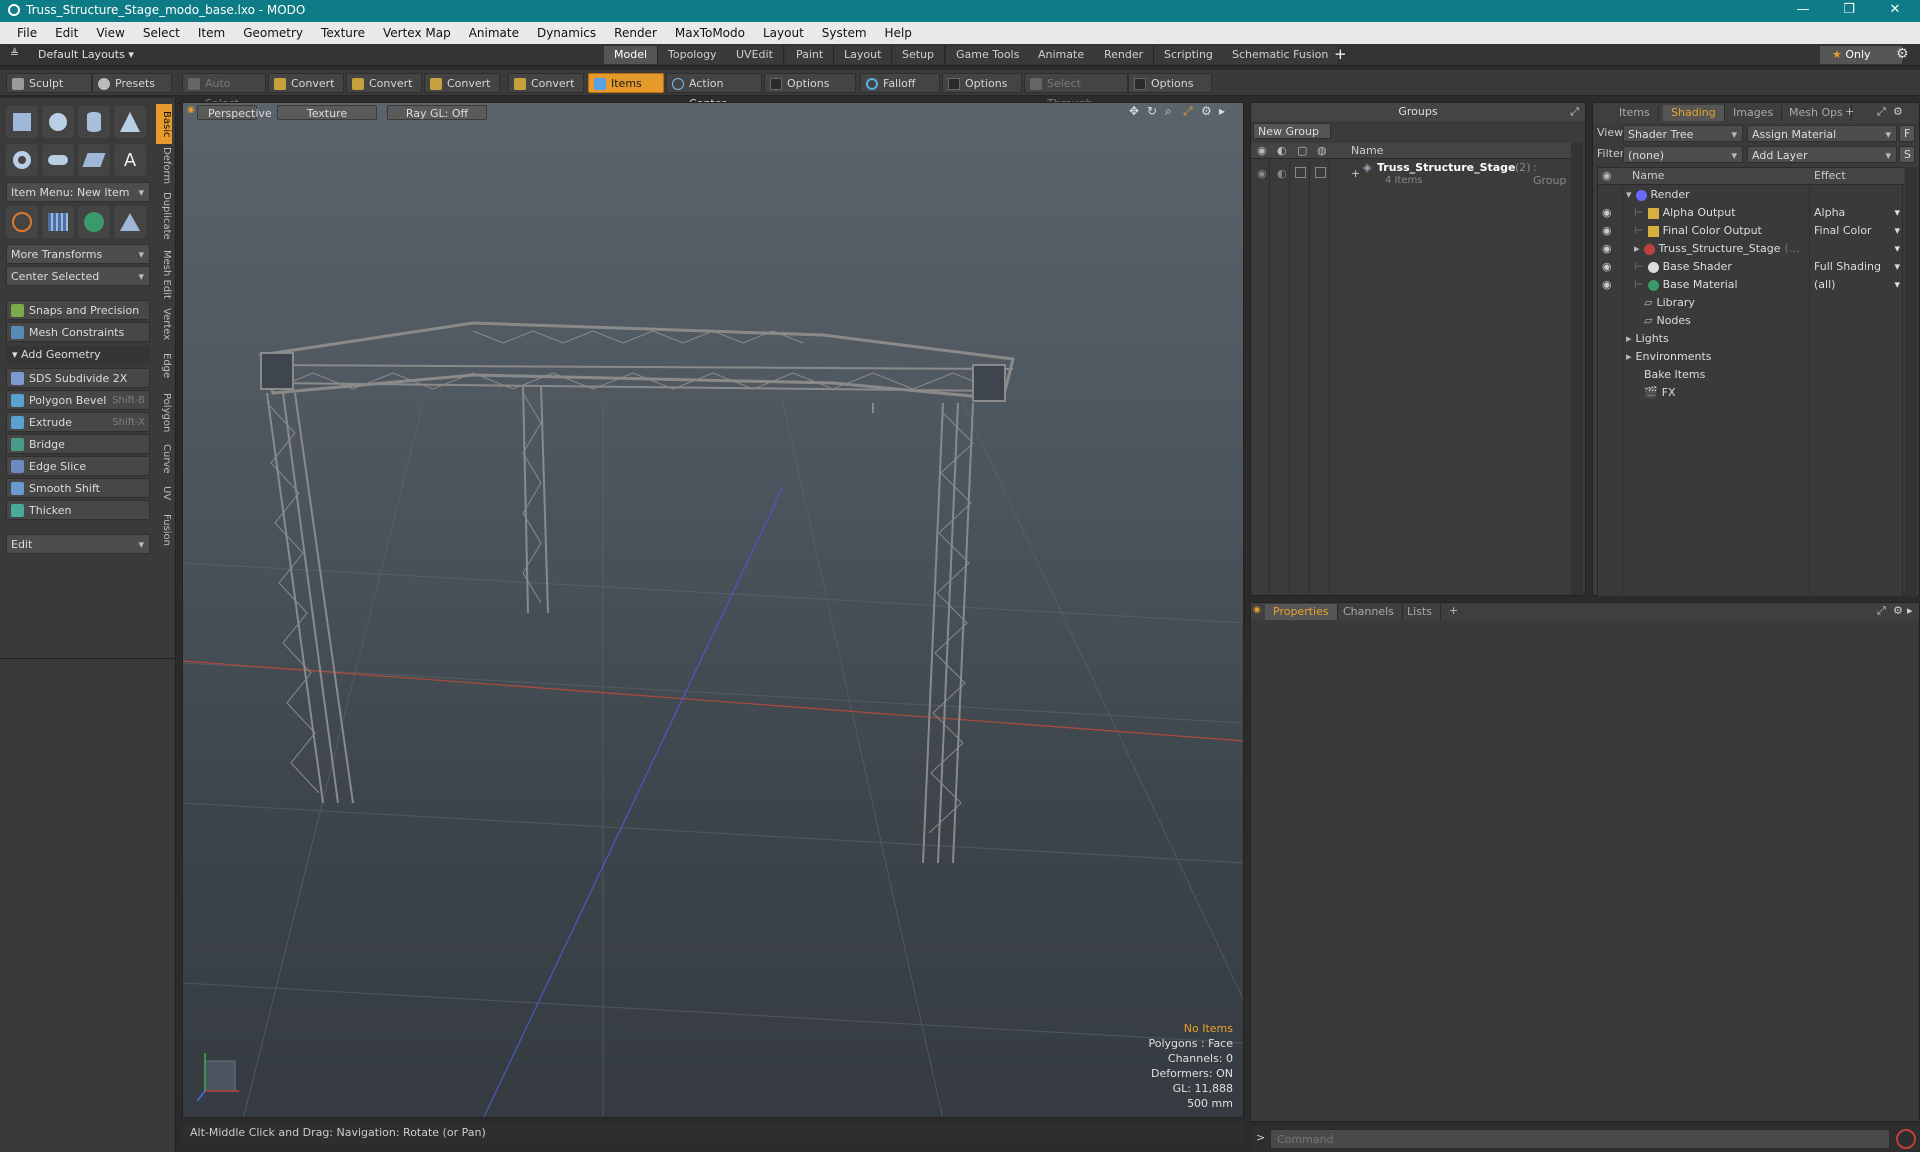 This screenshot has height=1152, width=1920. I want to click on action-center-button: Action Center, so click(714, 91).